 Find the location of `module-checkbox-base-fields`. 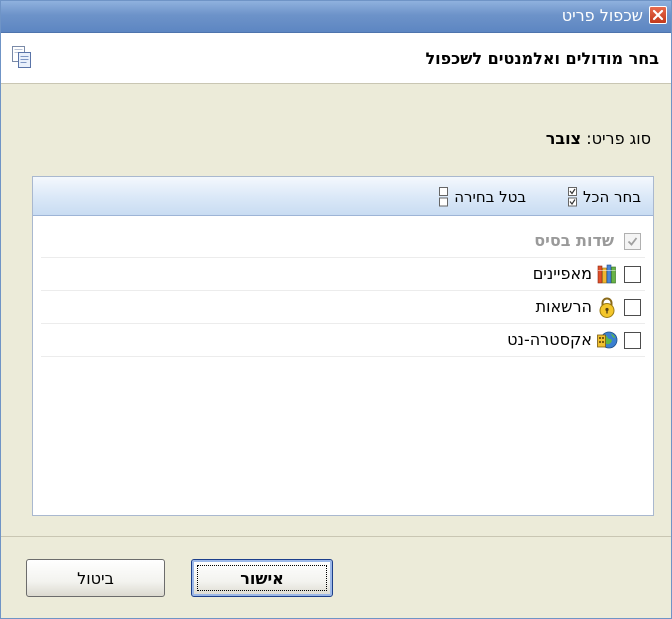

module-checkbox-base-fields is located at coordinates (632, 241).